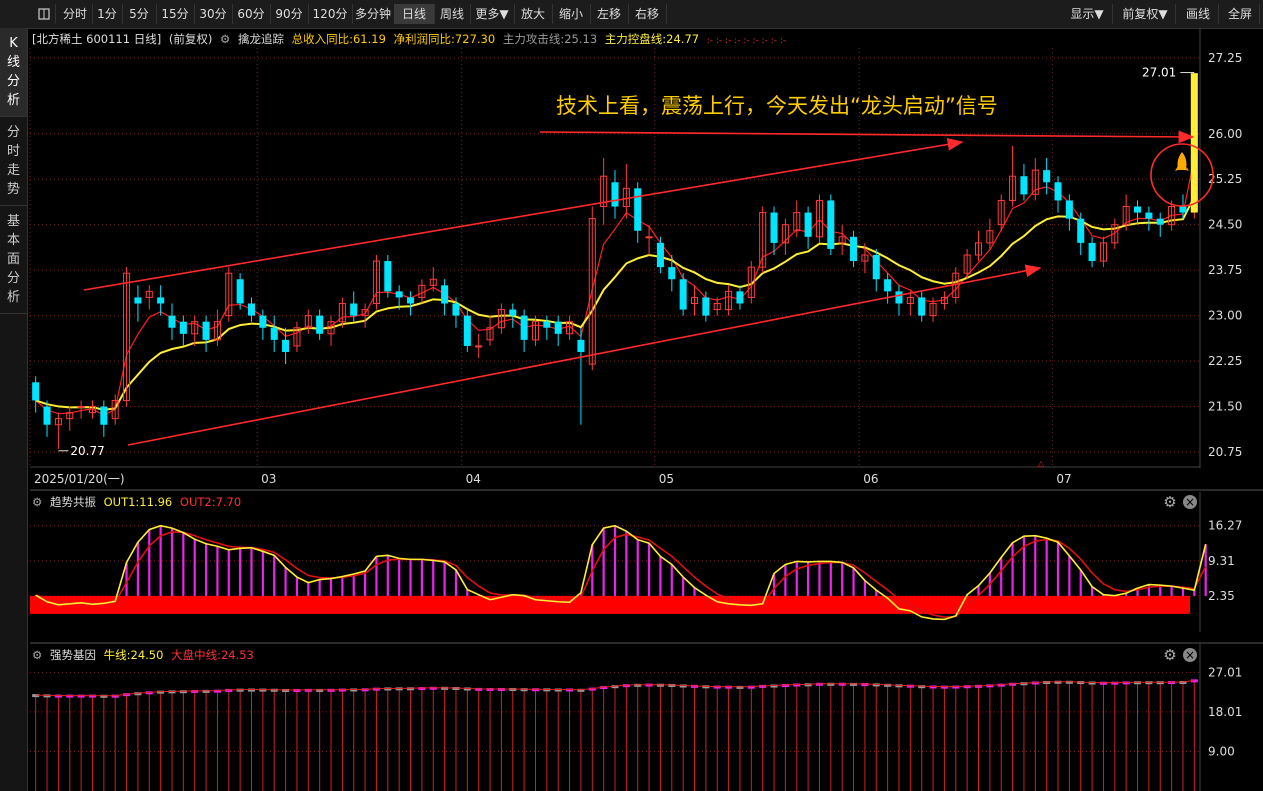 This screenshot has height=791, width=1263. I want to click on toolbar-button-14: 左移, so click(609, 14).